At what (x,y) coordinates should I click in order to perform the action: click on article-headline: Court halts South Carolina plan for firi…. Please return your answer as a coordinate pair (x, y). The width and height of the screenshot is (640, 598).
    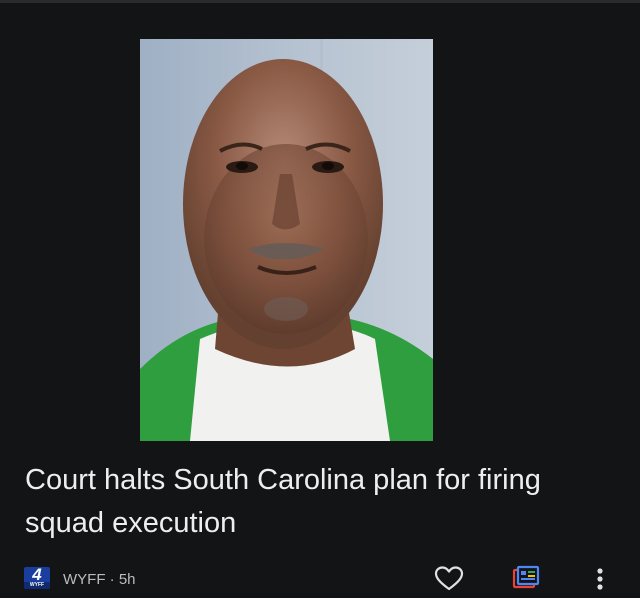
    Looking at the image, I should click on (320, 502).